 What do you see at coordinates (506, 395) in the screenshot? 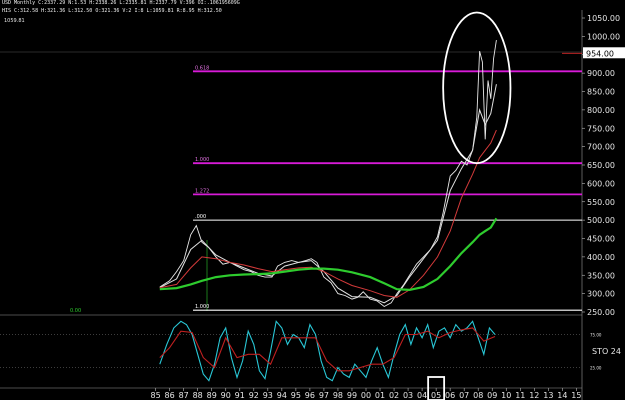
I see `x-tick-label-25: 10` at bounding box center [506, 395].